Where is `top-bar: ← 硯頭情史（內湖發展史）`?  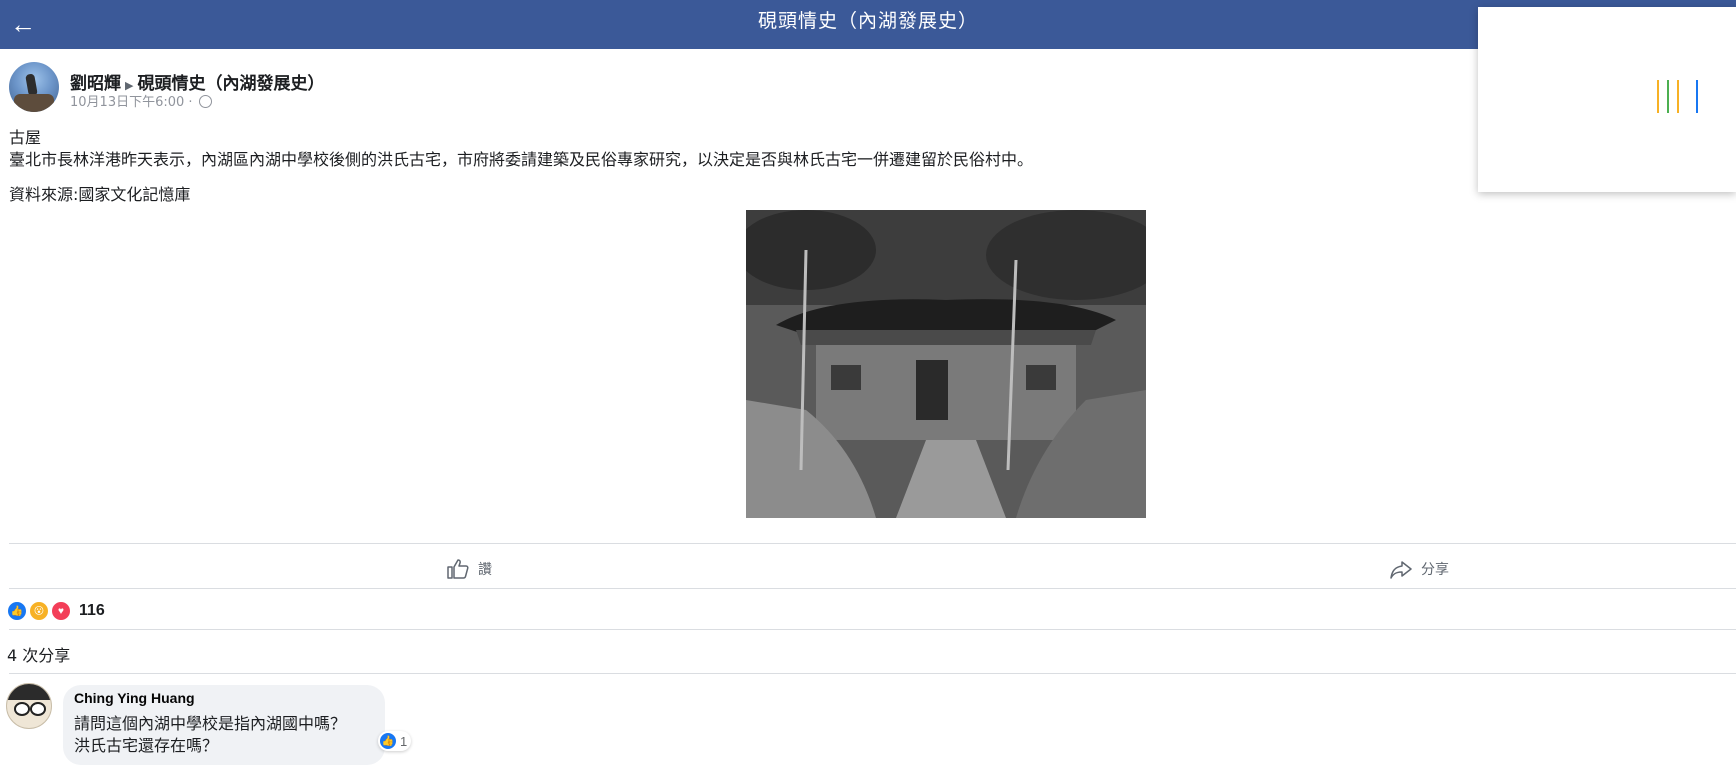
top-bar: ← 硯頭情史（內湖發展史） is located at coordinates (868, 24).